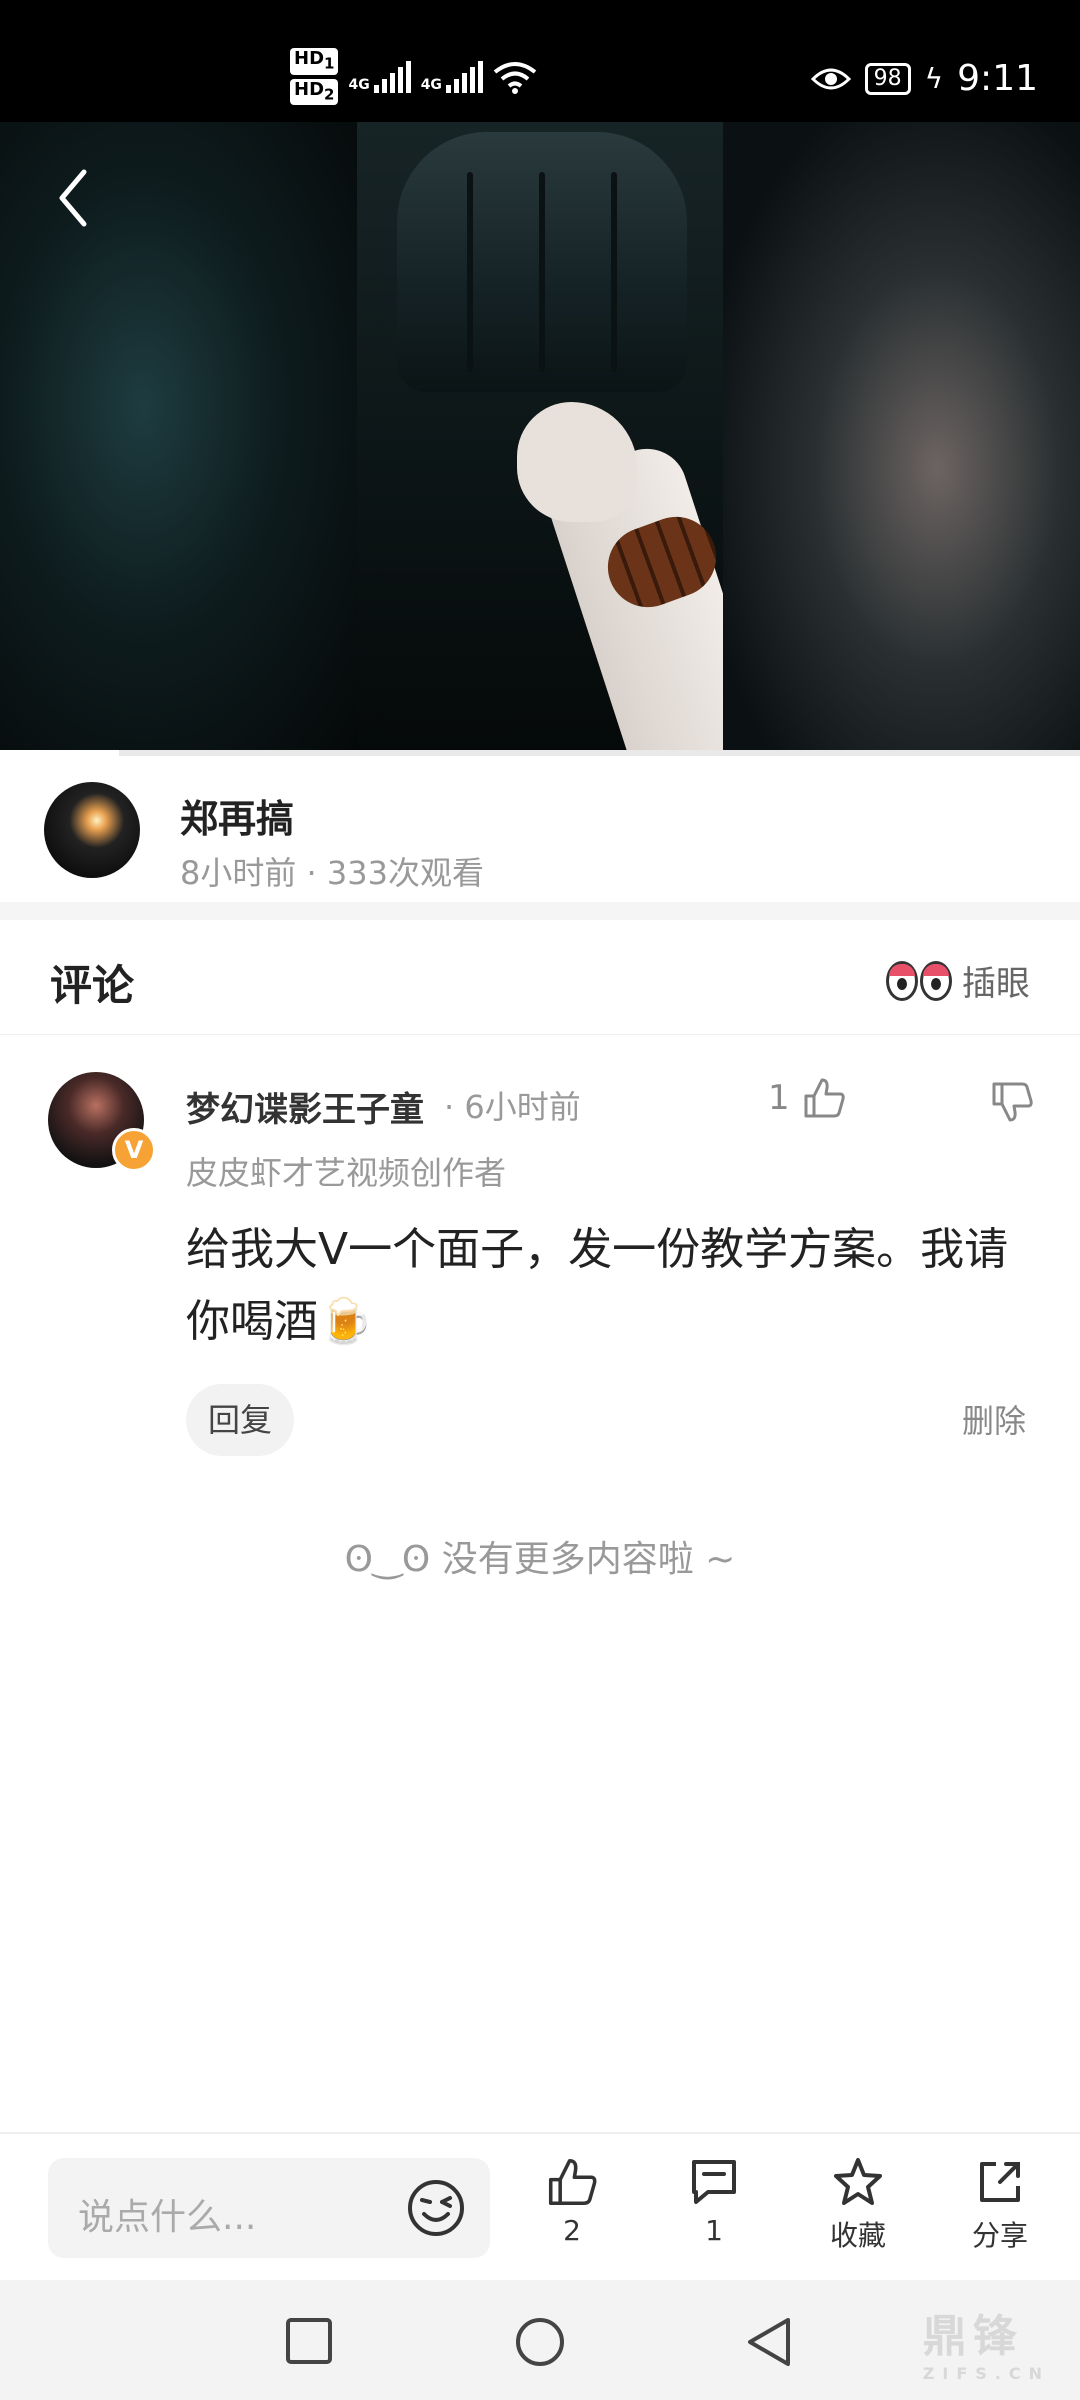 Image resolution: width=1080 pixels, height=2400 pixels. What do you see at coordinates (540, 61) in the screenshot?
I see `status-bar: HD1 HD2 4G 4G 98 ϟ 9:11` at bounding box center [540, 61].